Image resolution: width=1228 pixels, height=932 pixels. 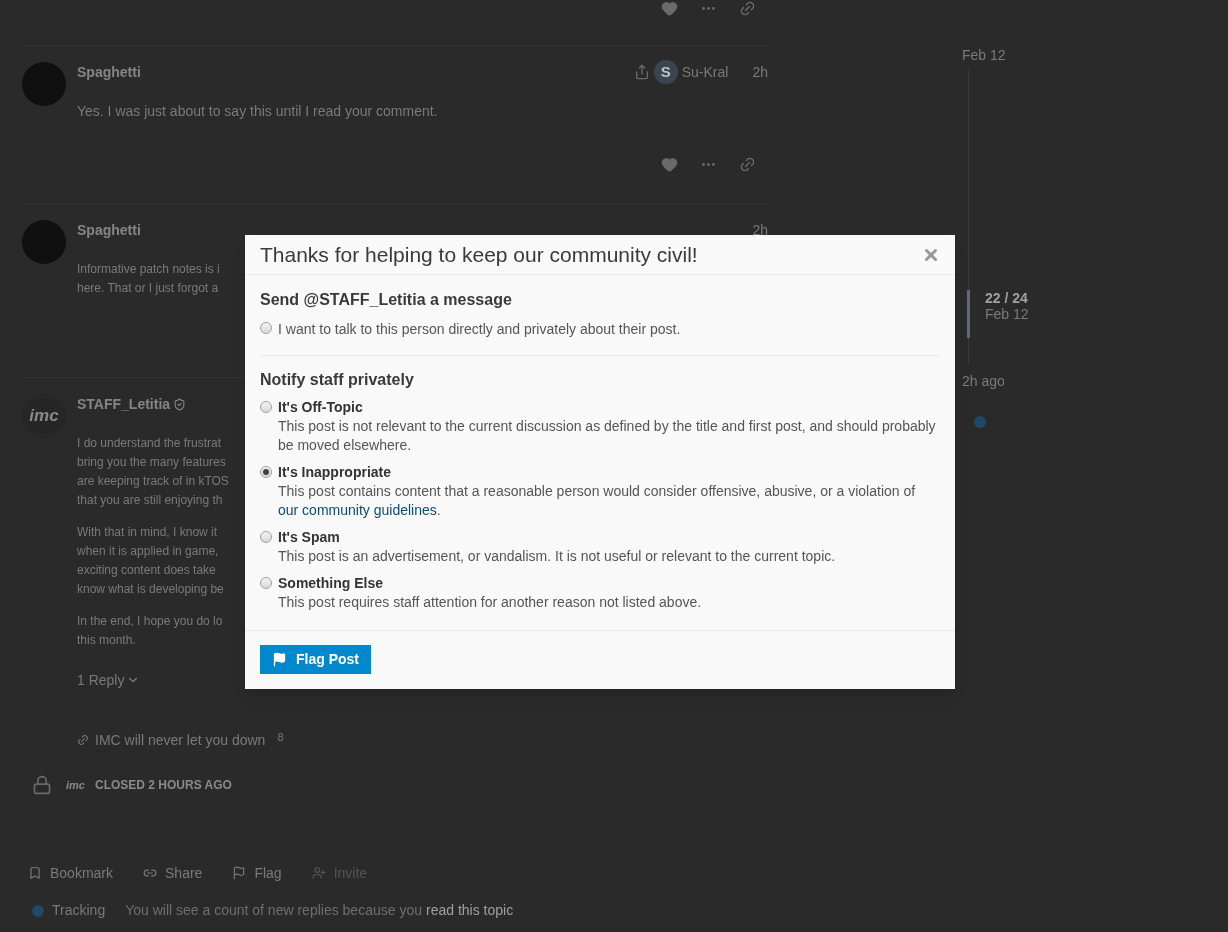 I want to click on flag-post-button: Flag Post, so click(x=315, y=659).